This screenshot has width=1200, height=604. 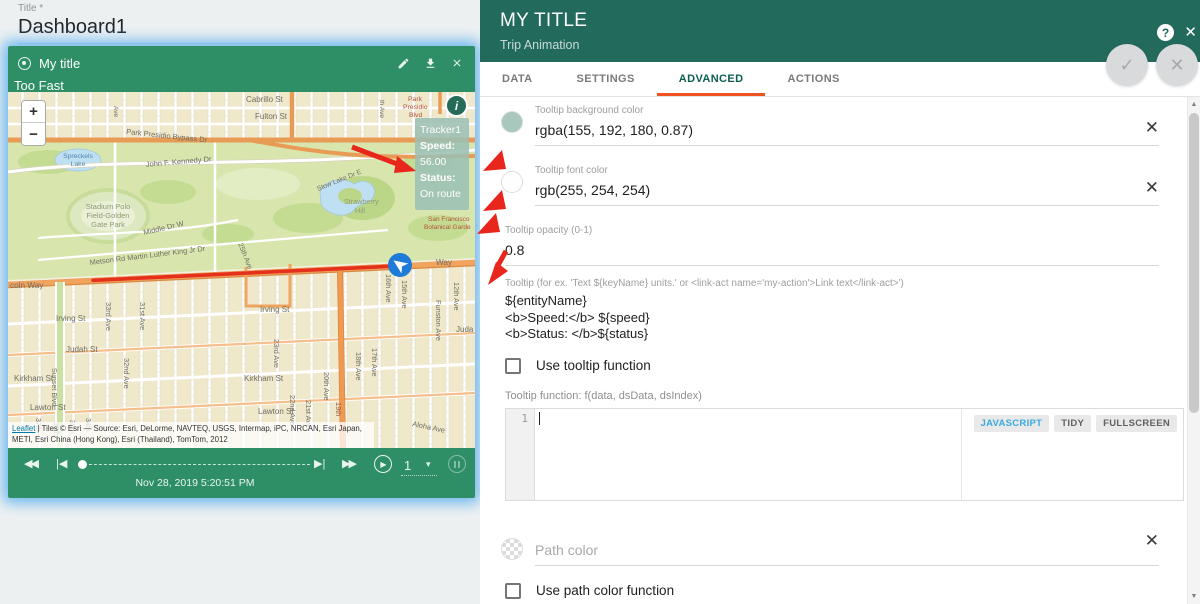 I want to click on settings-title: MY TITLE, so click(x=544, y=20).